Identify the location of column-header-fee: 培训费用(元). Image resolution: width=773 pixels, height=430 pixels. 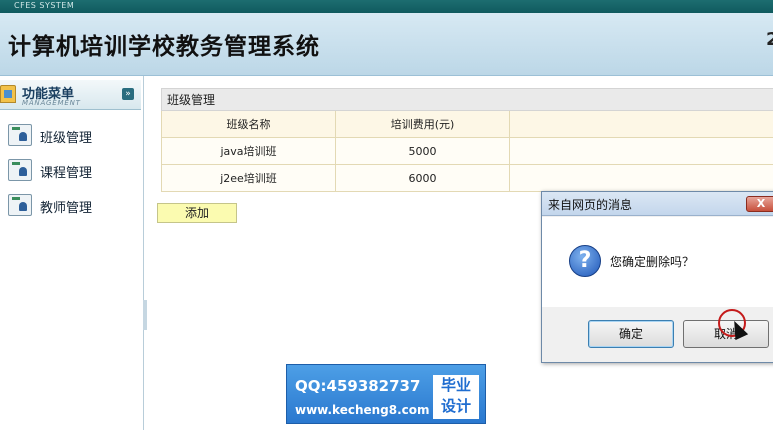
(422, 124).